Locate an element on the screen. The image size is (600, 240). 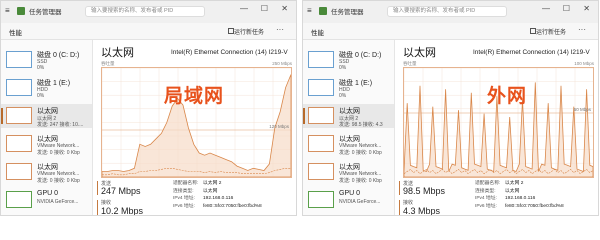
sidebar-item-value: 发送: 98.5 接收: 4.3 is located at coordinates (361, 125).